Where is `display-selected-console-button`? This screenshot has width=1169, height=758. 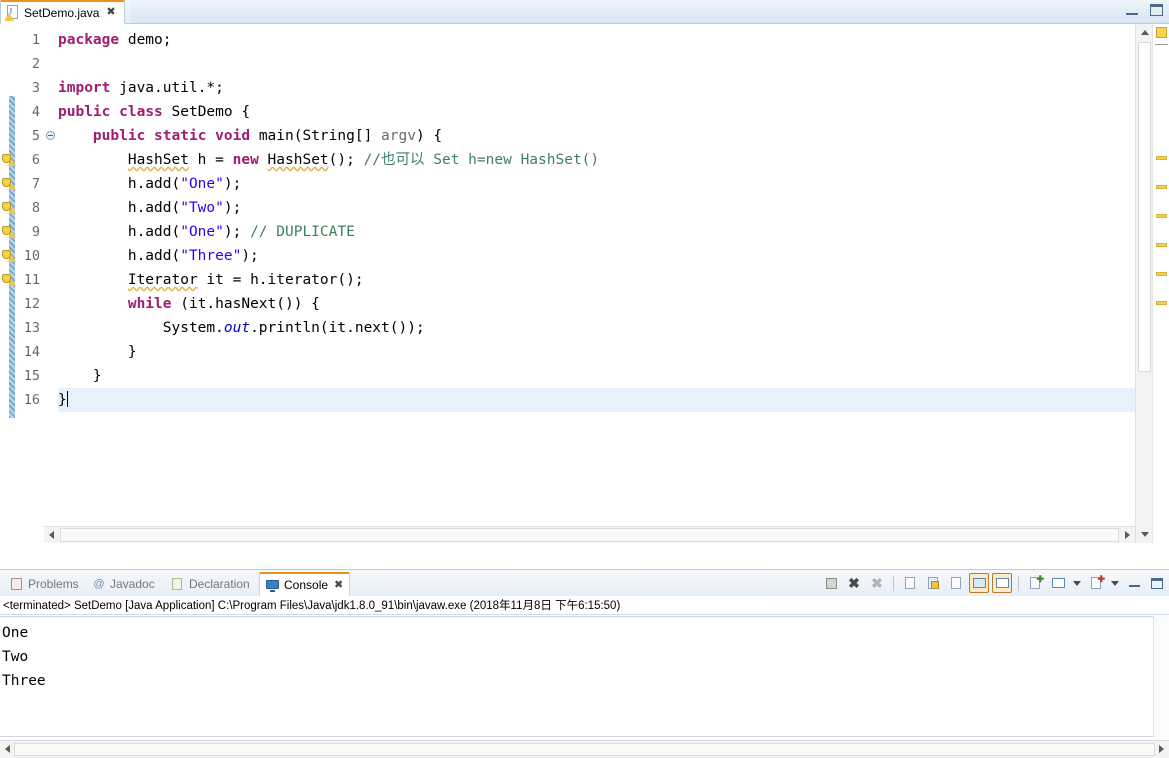 display-selected-console-button is located at coordinates (1058, 583).